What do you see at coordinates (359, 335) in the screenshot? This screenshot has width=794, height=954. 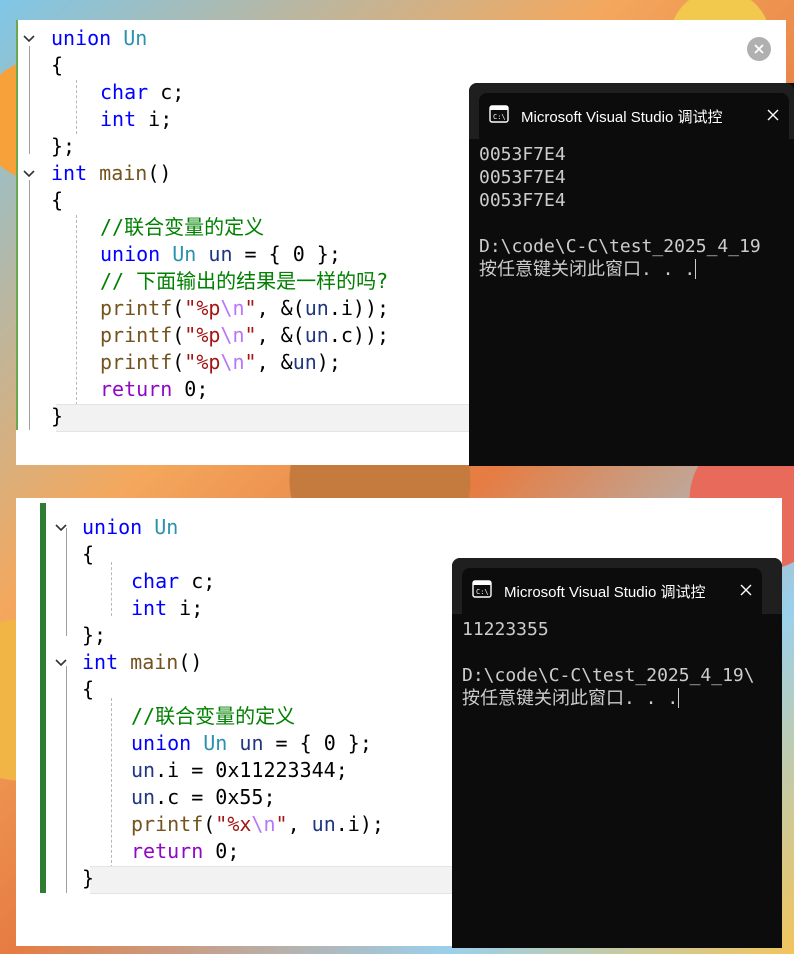 I see `code-token: .c));` at bounding box center [359, 335].